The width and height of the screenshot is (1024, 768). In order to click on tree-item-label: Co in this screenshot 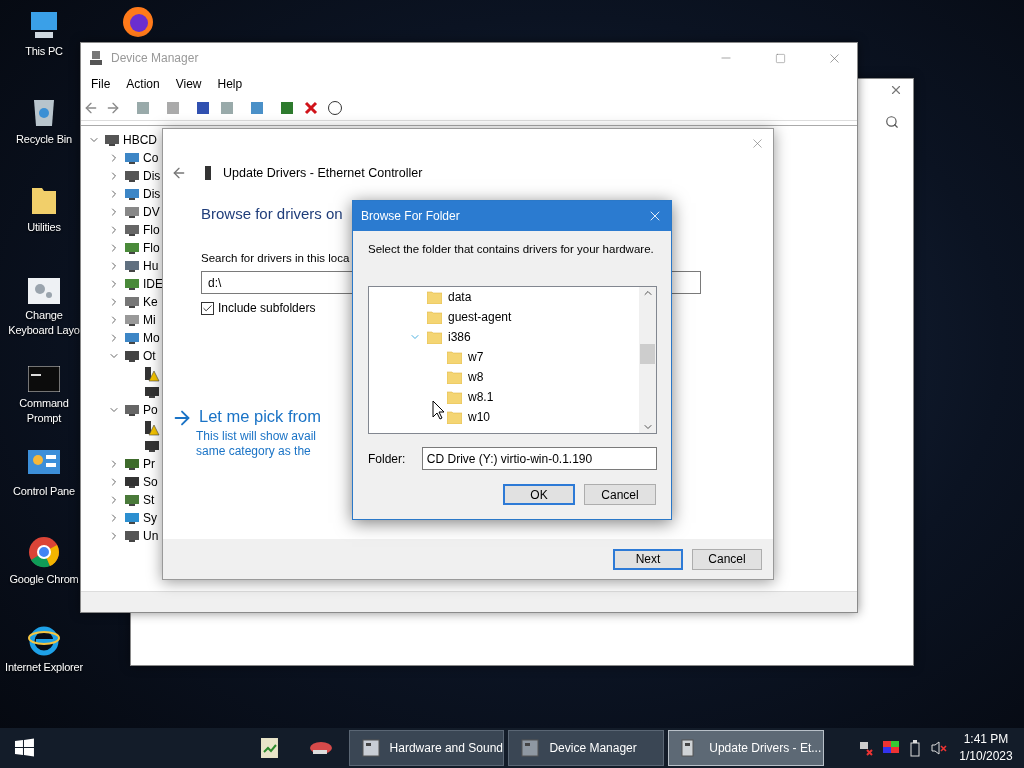, I will do `click(151, 158)`.